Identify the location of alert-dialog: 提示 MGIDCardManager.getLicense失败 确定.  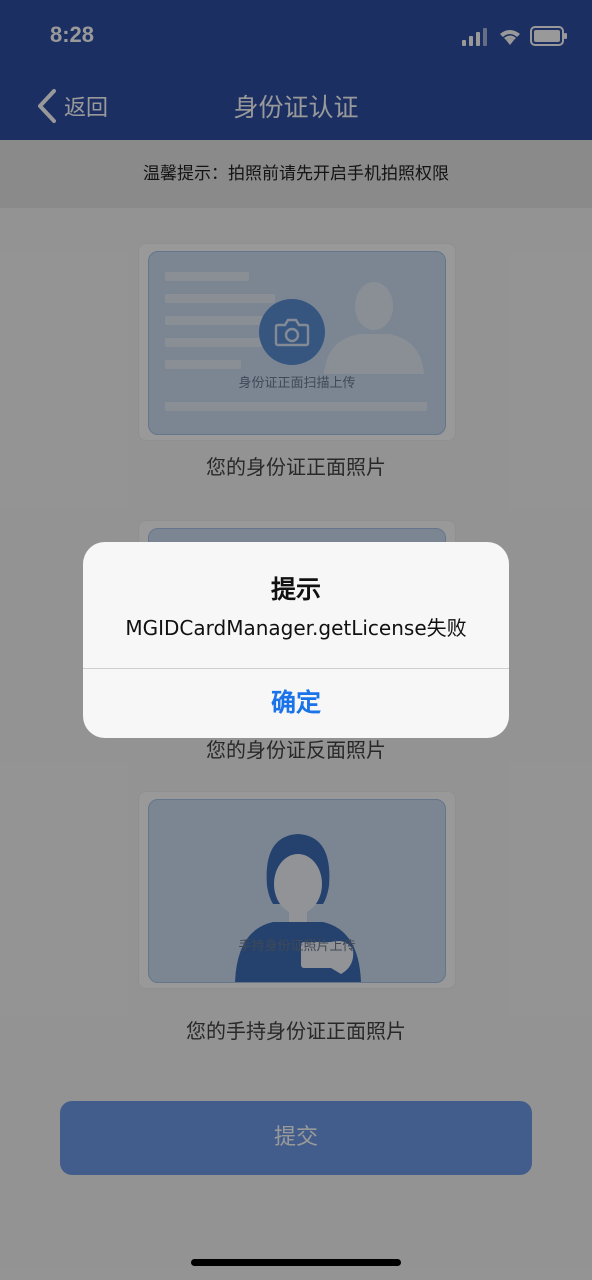
(296, 640).